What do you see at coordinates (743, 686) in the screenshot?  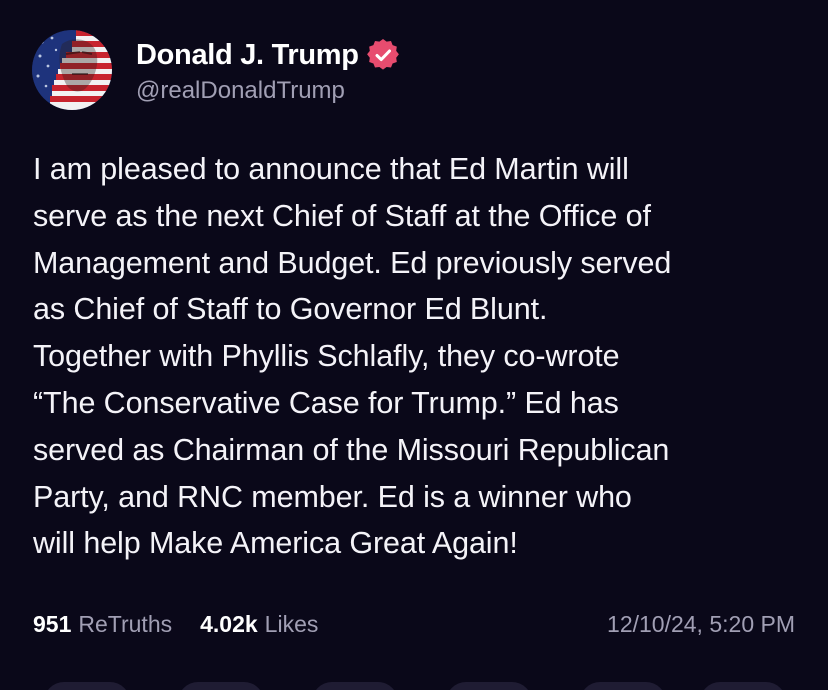 I see `more-button` at bounding box center [743, 686].